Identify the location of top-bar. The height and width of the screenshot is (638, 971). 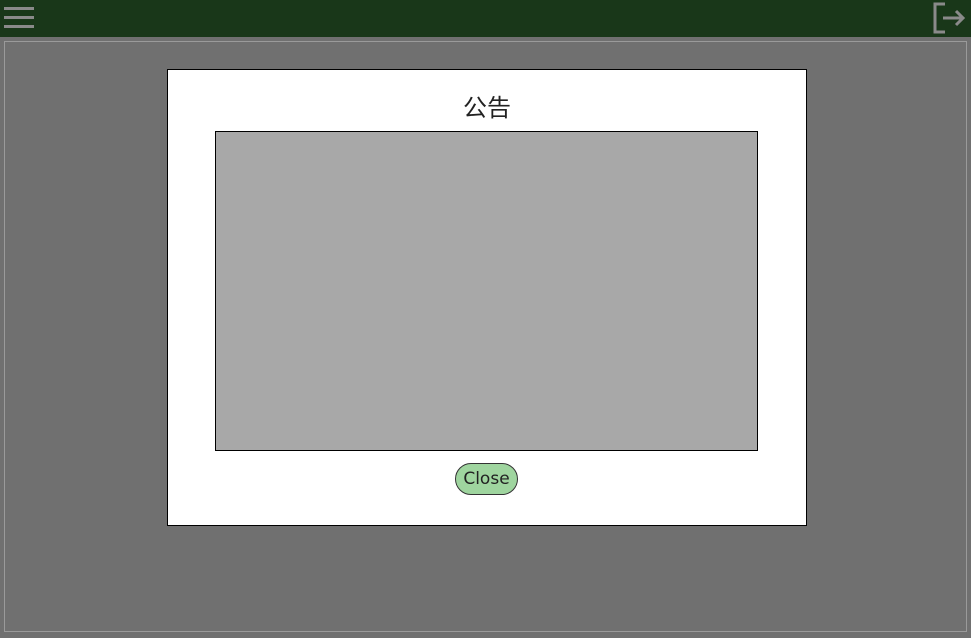
(485, 18).